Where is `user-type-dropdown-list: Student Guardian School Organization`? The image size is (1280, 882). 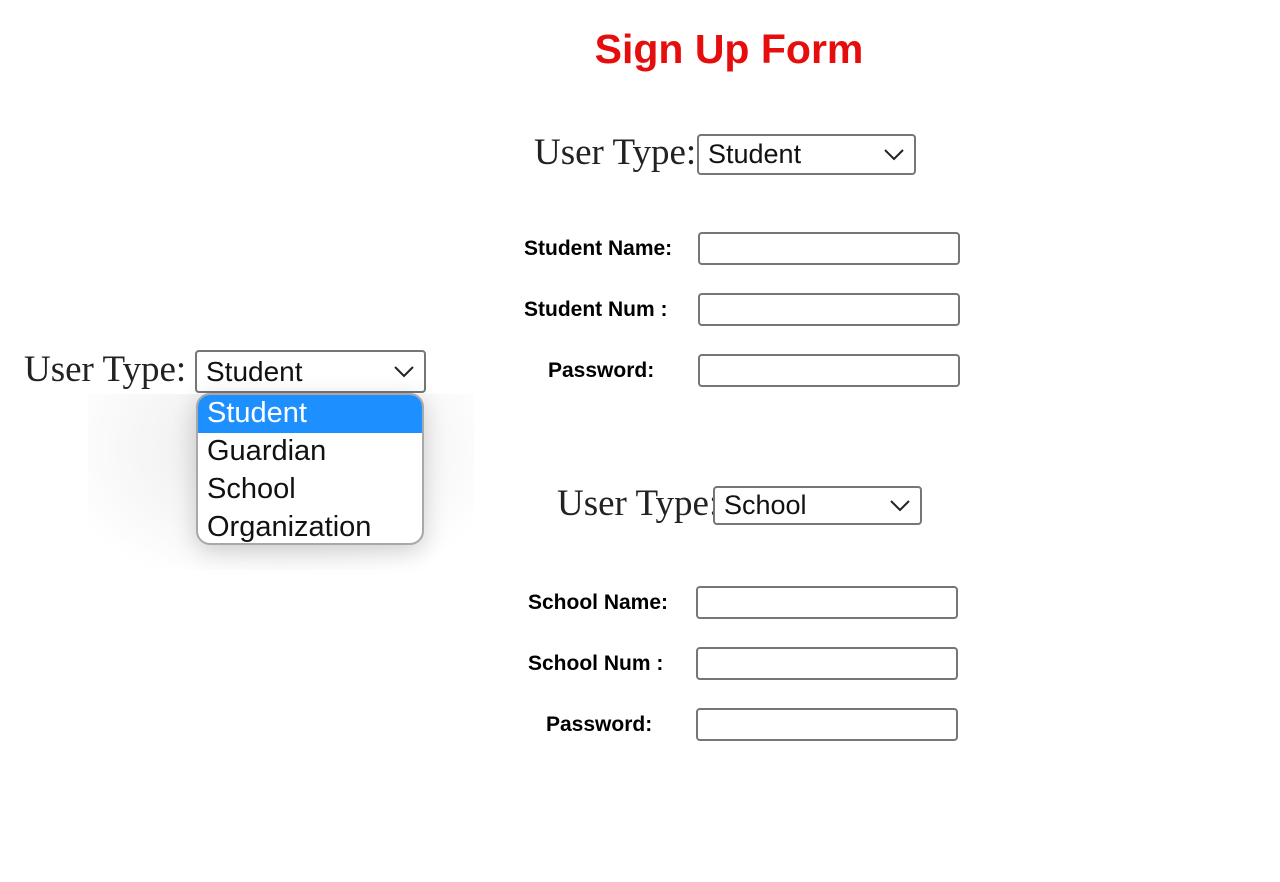 user-type-dropdown-list: Student Guardian School Organization is located at coordinates (310, 469).